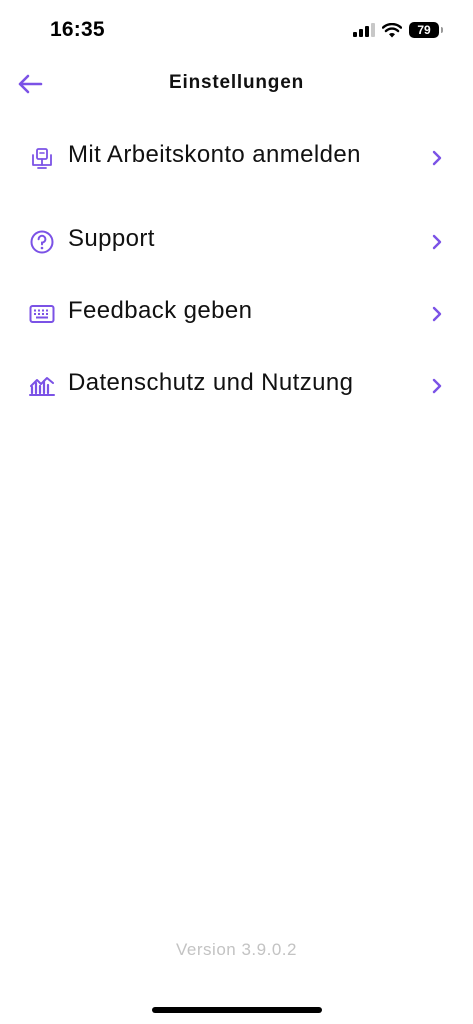 The height and width of the screenshot is (1024, 473). What do you see at coordinates (236, 258) in the screenshot?
I see `menu-item-support: Support` at bounding box center [236, 258].